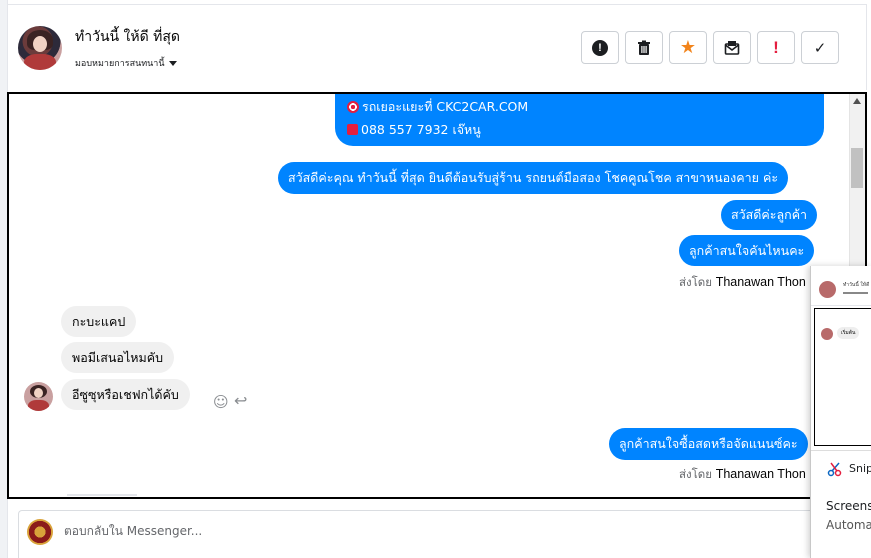 The height and width of the screenshot is (558, 871). What do you see at coordinates (856, 285) in the screenshot?
I see `mini-contact-name: ทำวันนี้ ให้ดี` at bounding box center [856, 285].